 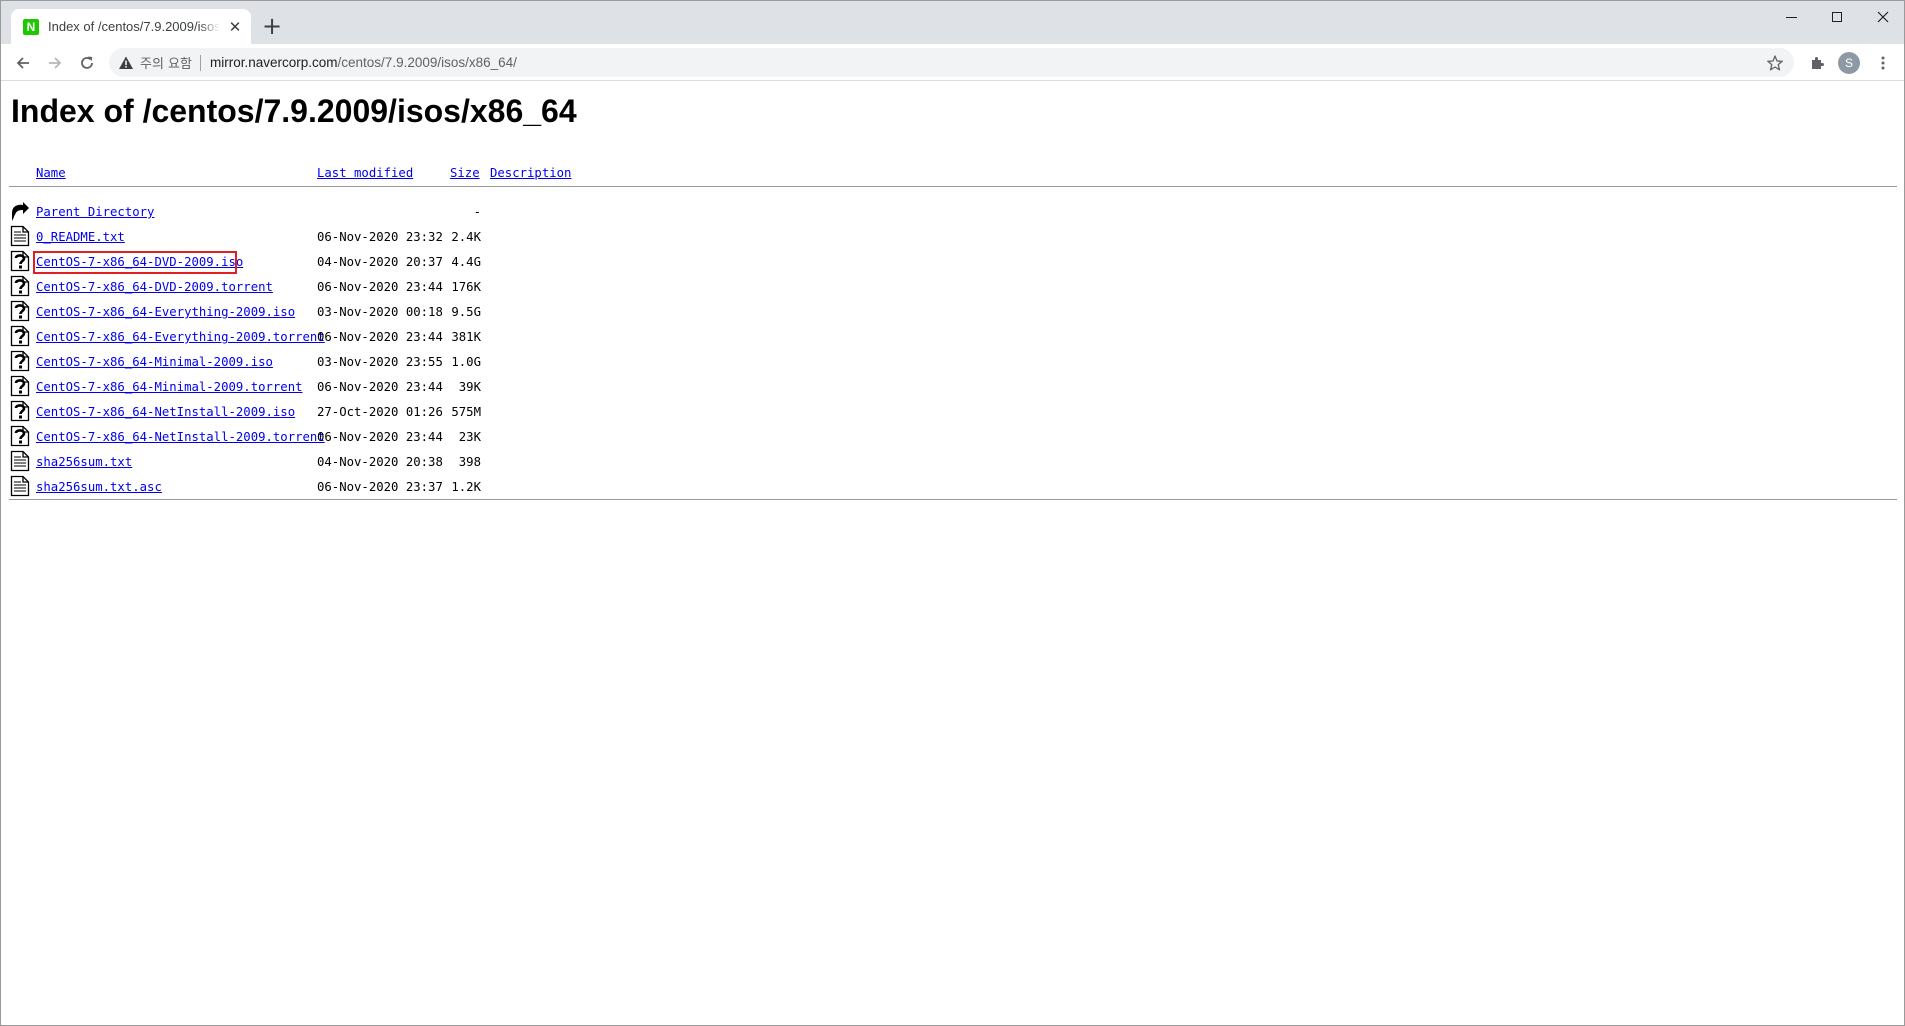 What do you see at coordinates (466, 262) in the screenshot?
I see `file-size: 4.4G` at bounding box center [466, 262].